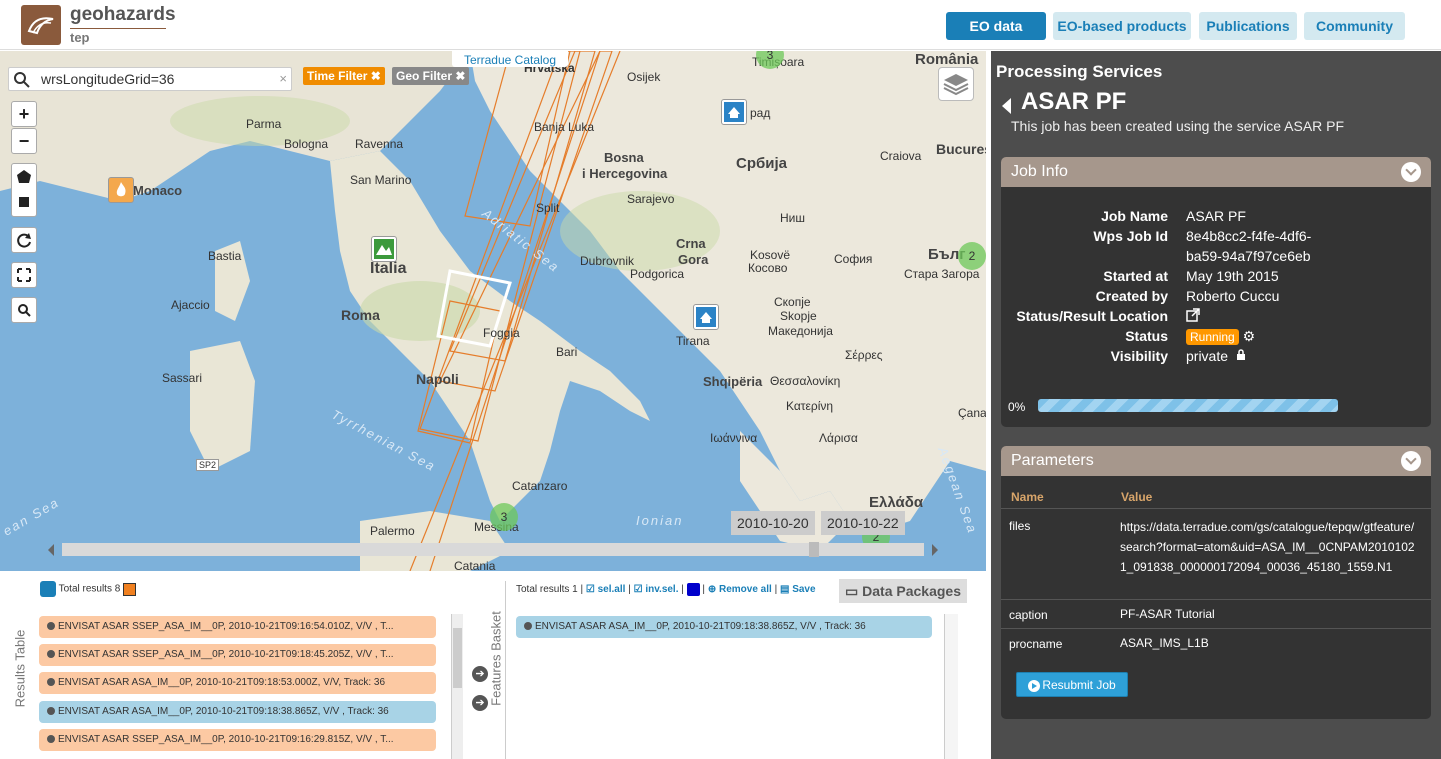 This screenshot has height=759, width=1441. I want to click on wps-job-id-label: Wps Job Id, so click(1130, 236).